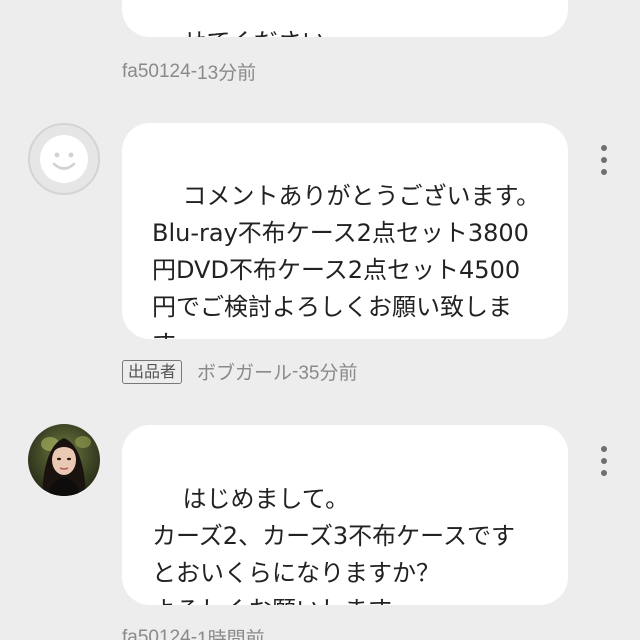 Image resolution: width=640 pixels, height=640 pixels. Describe the element at coordinates (244, 371) in the screenshot. I see `comment-author: ボブガール` at that location.